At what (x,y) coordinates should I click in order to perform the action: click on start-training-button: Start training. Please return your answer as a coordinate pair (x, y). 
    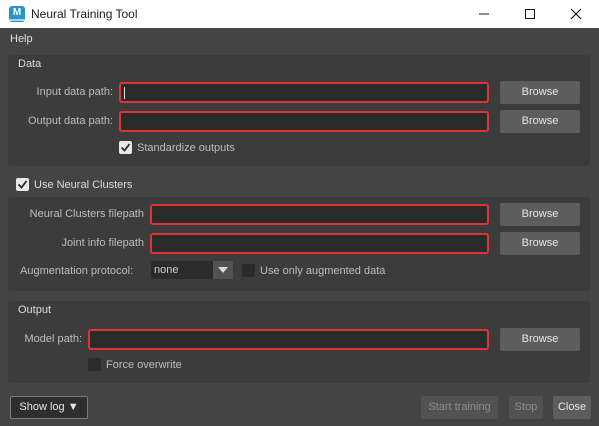
    Looking at the image, I should click on (459, 407).